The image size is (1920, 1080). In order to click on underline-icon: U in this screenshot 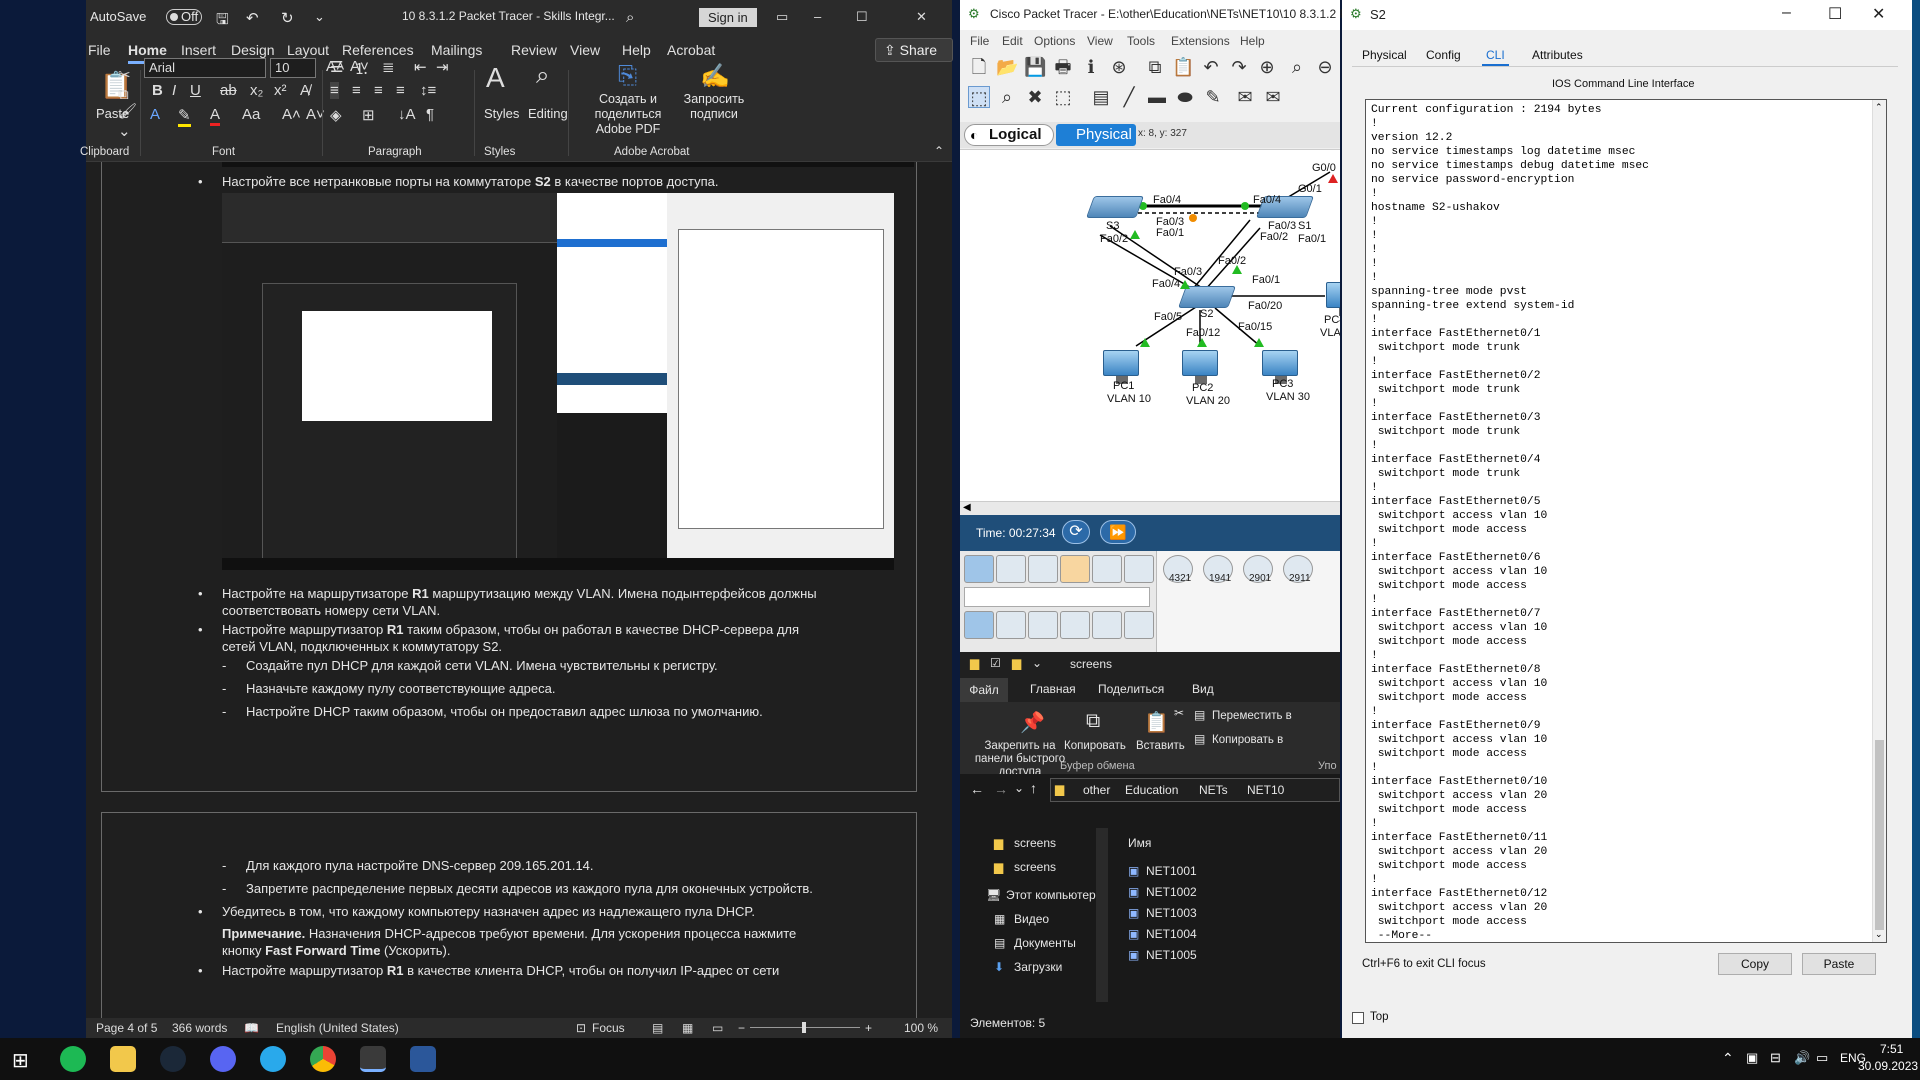, I will do `click(195, 90)`.